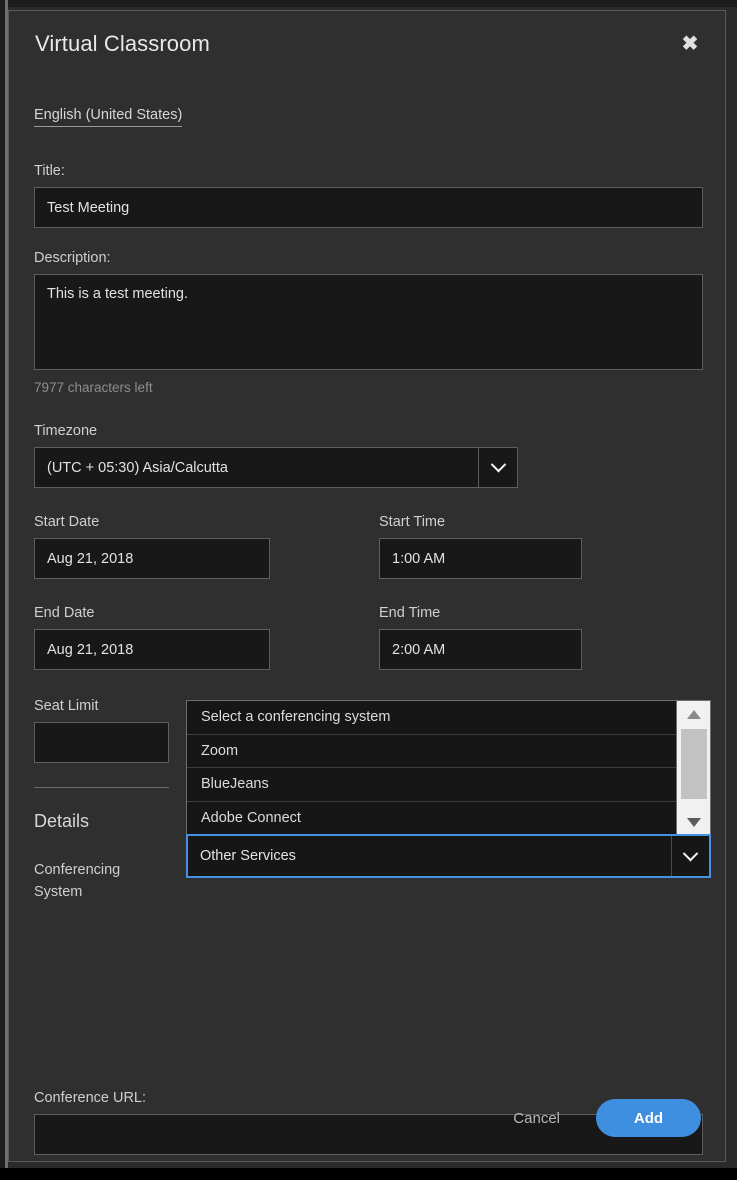 The width and height of the screenshot is (737, 1180). I want to click on start-time-input, so click(480, 558).